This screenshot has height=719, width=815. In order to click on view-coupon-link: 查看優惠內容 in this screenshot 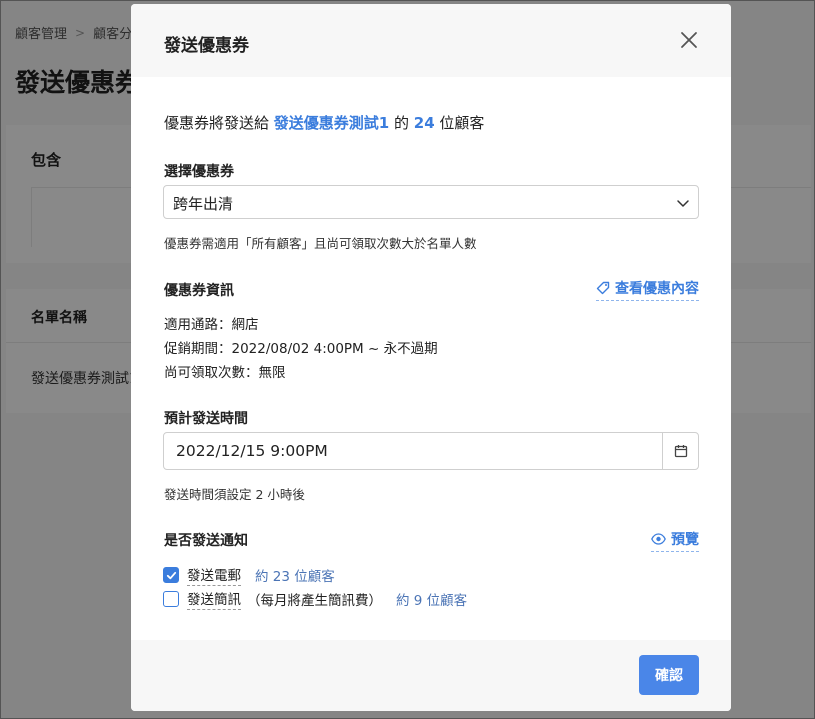, I will do `click(647, 289)`.